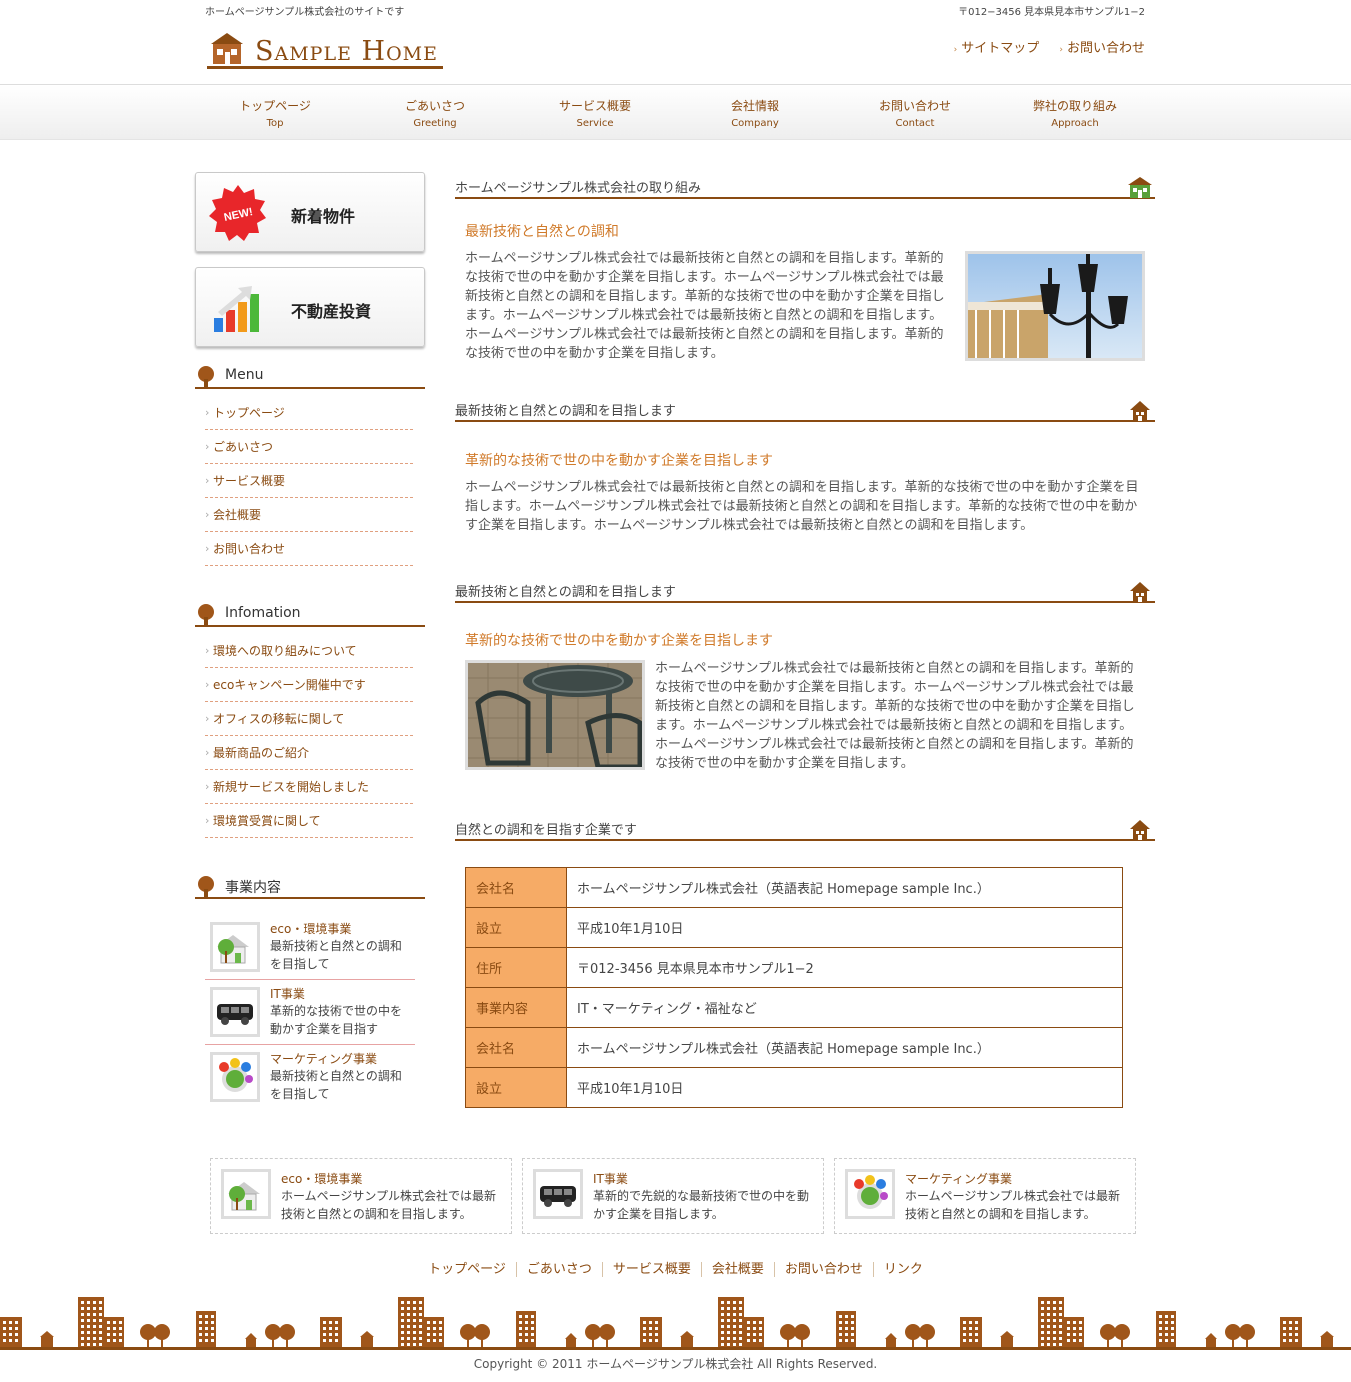  I want to click on nav-approach: 弊社の取り組み Approach, so click(1075, 113).